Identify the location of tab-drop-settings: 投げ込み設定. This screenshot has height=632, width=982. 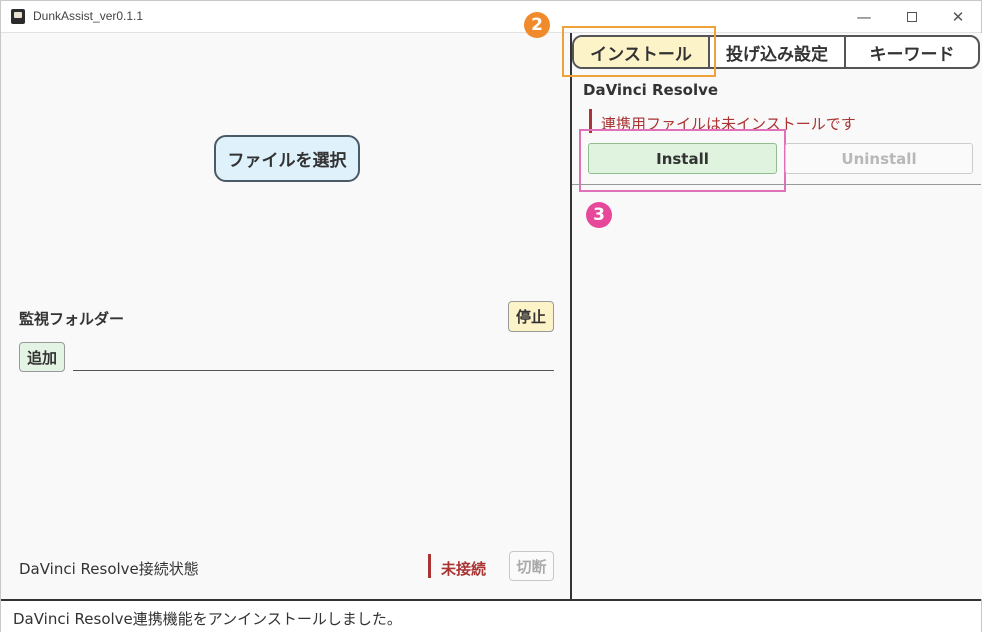
(778, 52).